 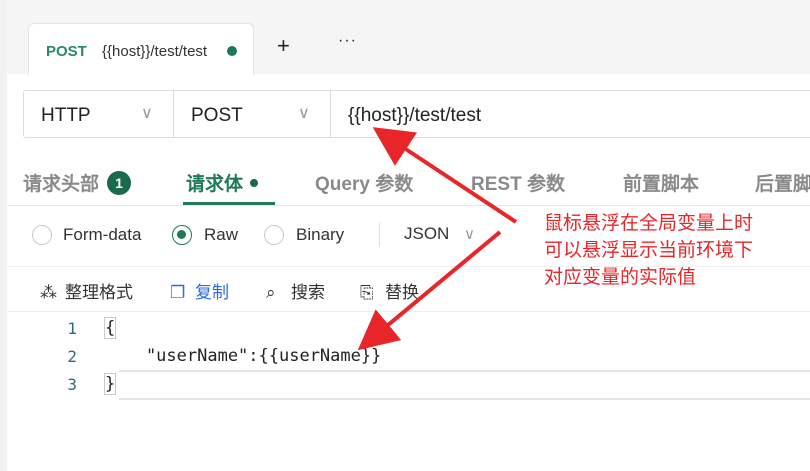 What do you see at coordinates (445, 175) in the screenshot?
I see `arrow-to-url` at bounding box center [445, 175].